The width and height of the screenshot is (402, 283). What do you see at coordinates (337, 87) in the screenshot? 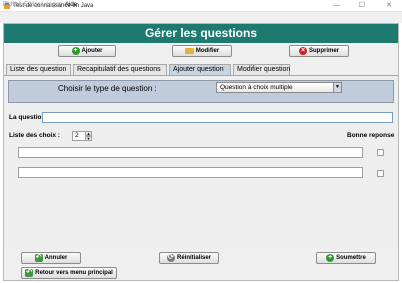
I see `chevron-down-icon: ▼` at bounding box center [337, 87].